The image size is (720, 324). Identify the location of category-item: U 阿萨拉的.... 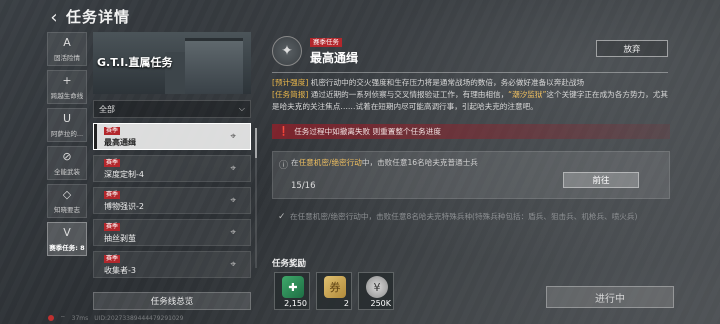
(67, 125).